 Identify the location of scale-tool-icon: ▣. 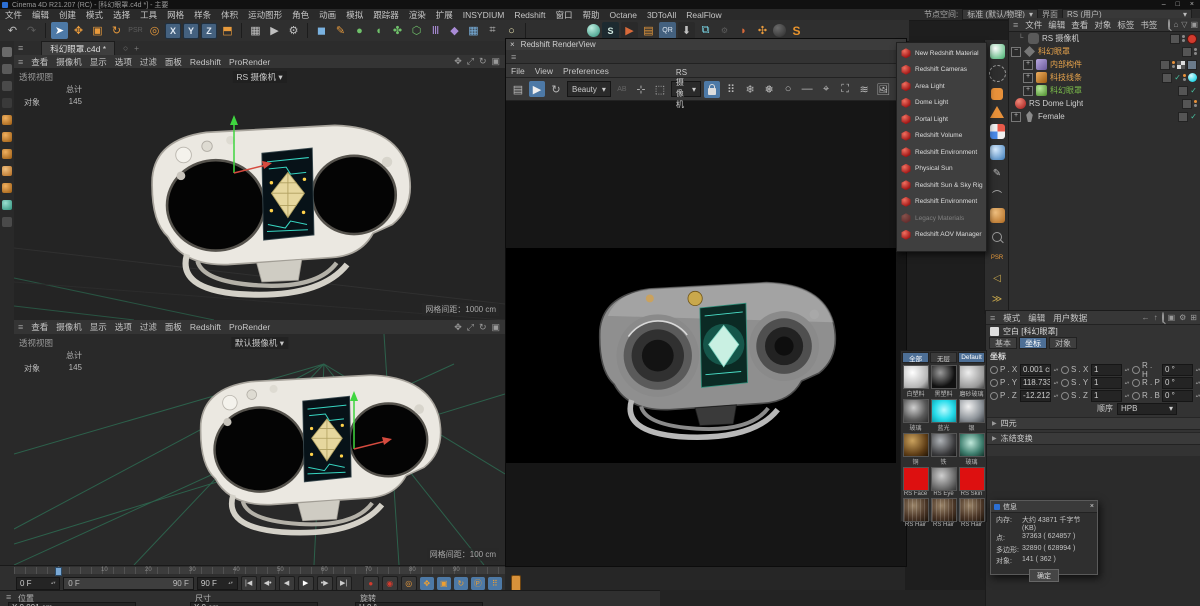
(97, 30).